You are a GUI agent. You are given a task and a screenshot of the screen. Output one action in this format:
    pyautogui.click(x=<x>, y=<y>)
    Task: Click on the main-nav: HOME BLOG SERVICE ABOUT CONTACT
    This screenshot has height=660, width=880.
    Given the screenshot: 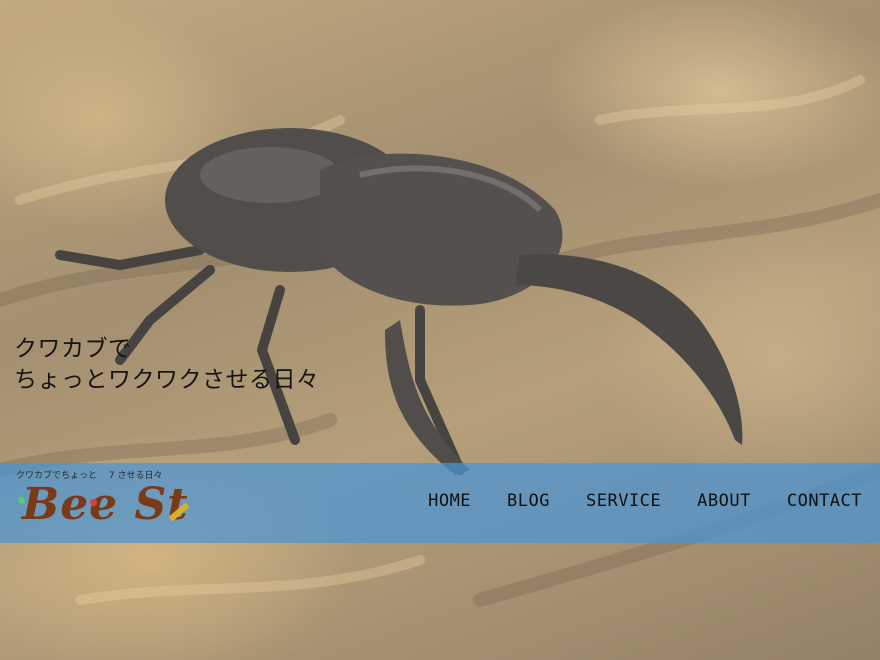 What is the action you would take?
    pyautogui.click(x=645, y=501)
    